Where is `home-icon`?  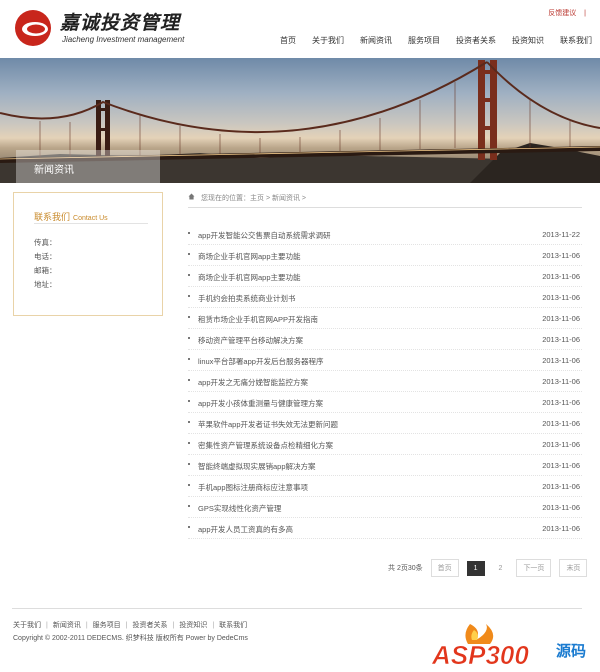 home-icon is located at coordinates (191, 197).